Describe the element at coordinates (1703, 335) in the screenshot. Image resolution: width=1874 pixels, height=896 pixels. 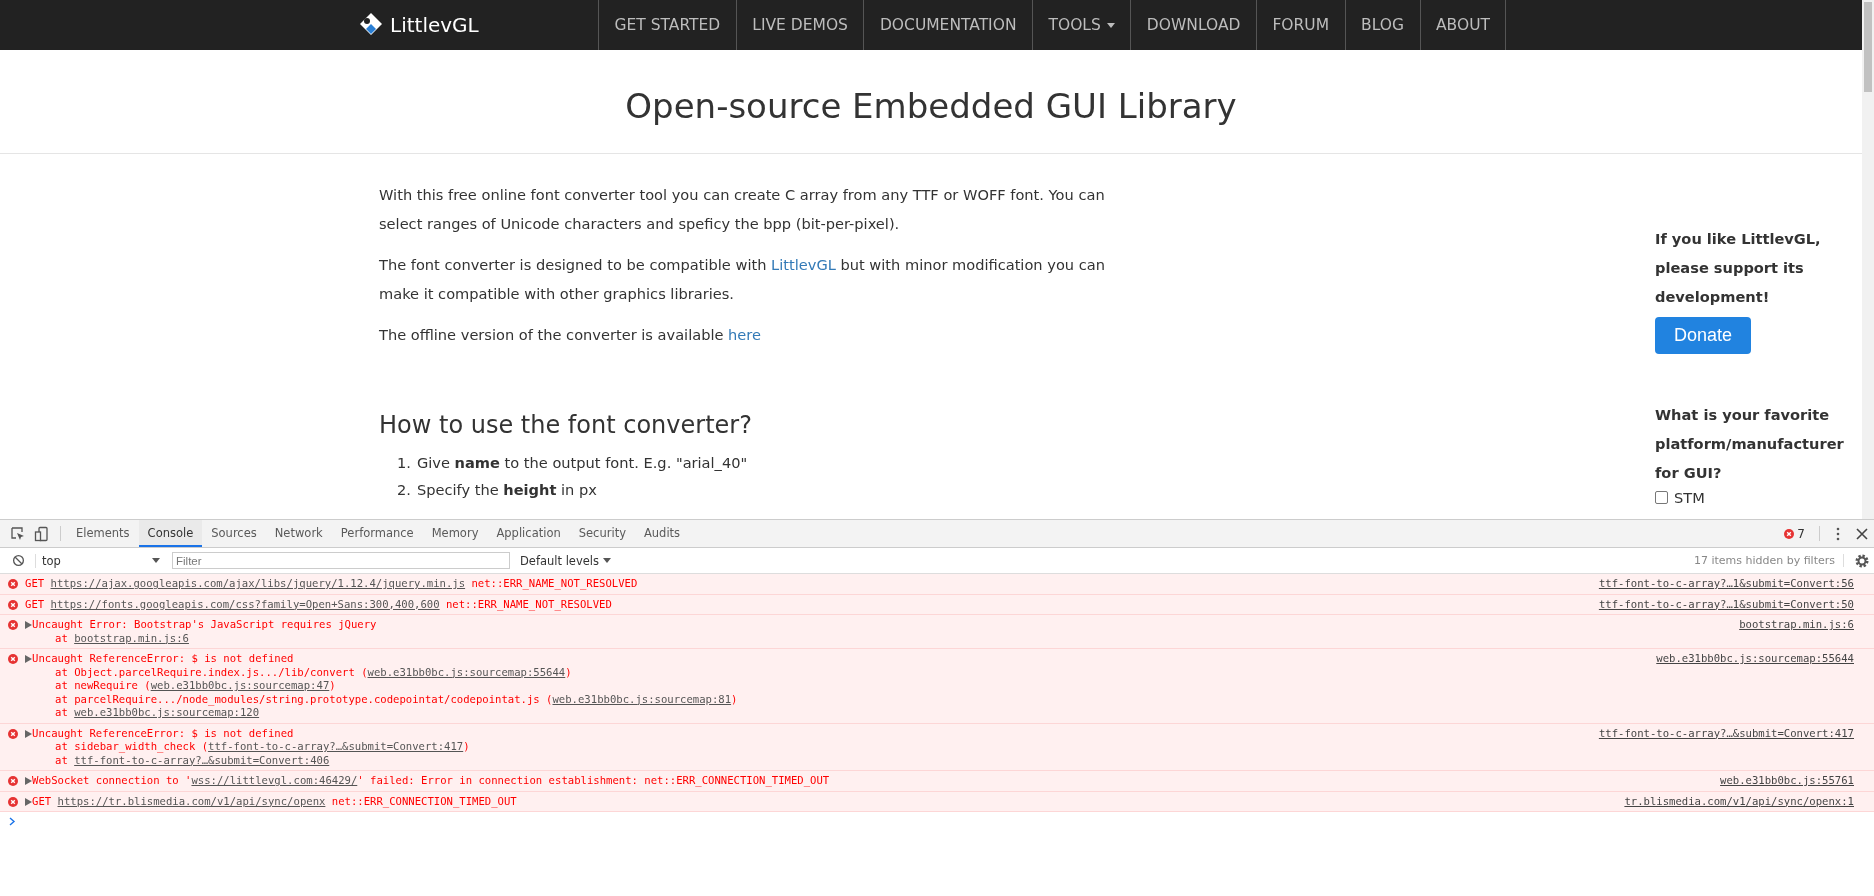
I see `donate-button: Donate` at that location.